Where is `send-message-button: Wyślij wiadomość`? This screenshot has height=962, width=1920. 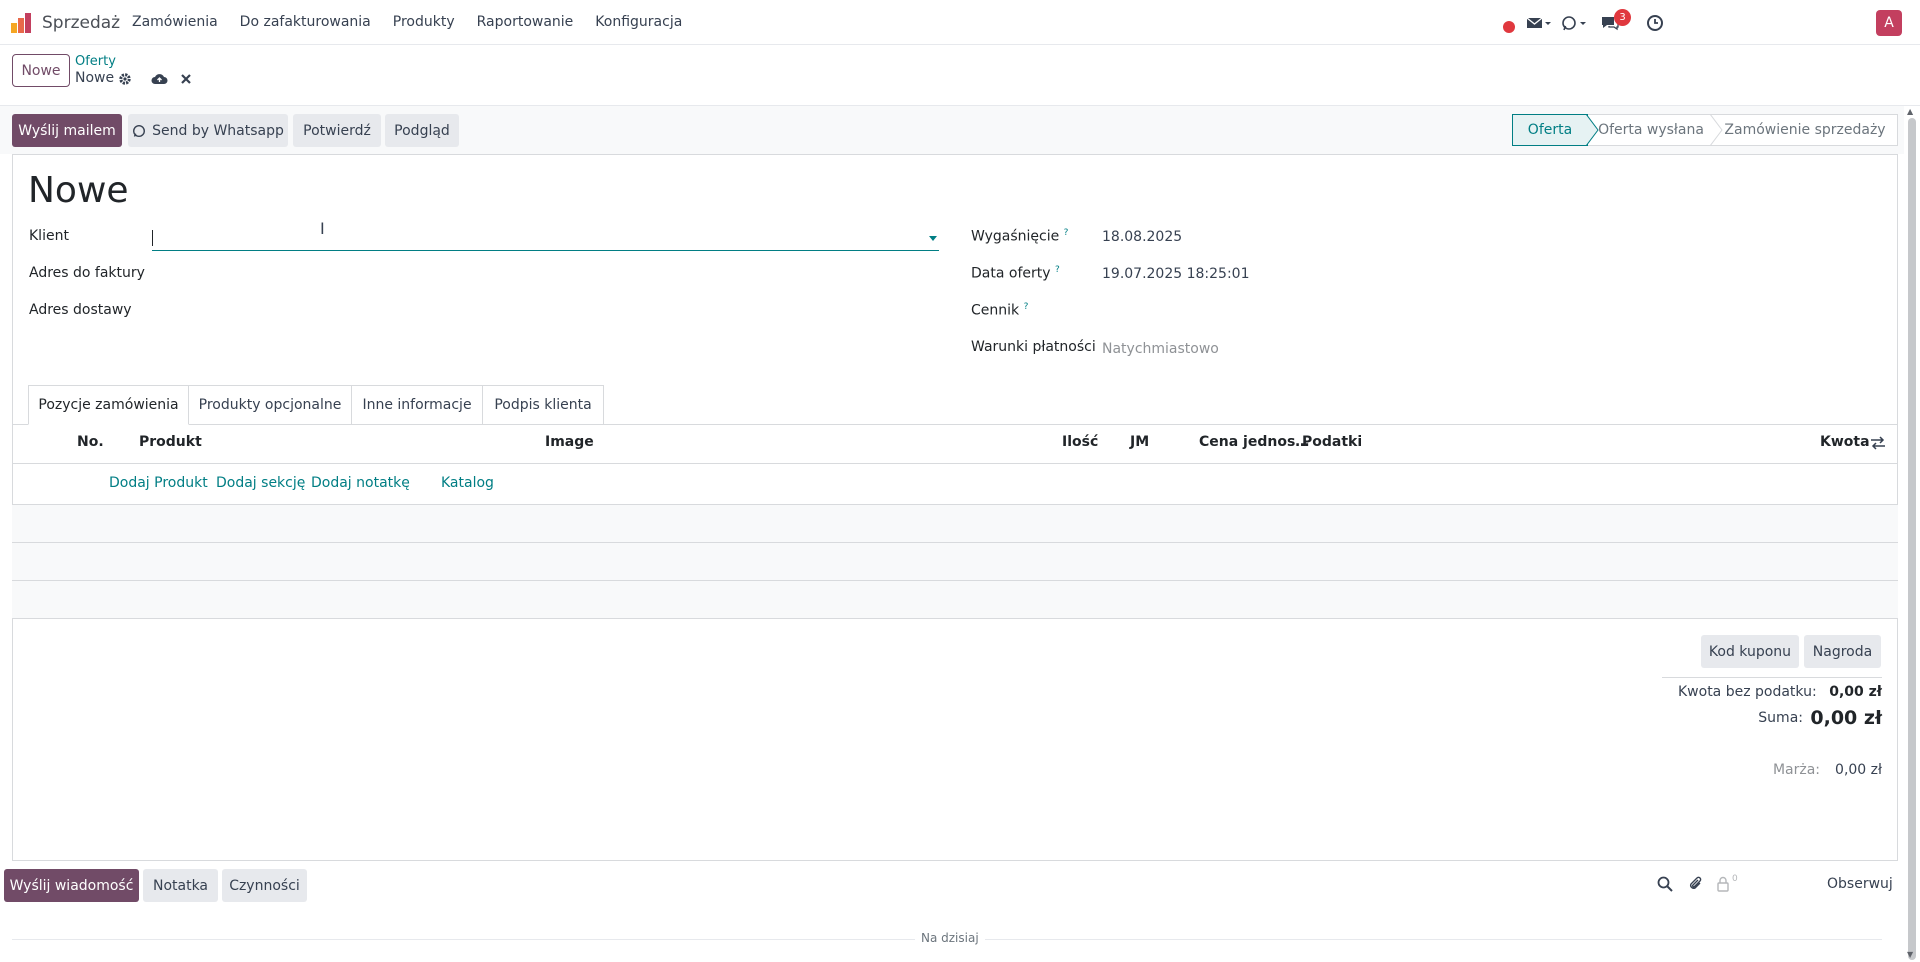 send-message-button: Wyślij wiadomość is located at coordinates (71, 885).